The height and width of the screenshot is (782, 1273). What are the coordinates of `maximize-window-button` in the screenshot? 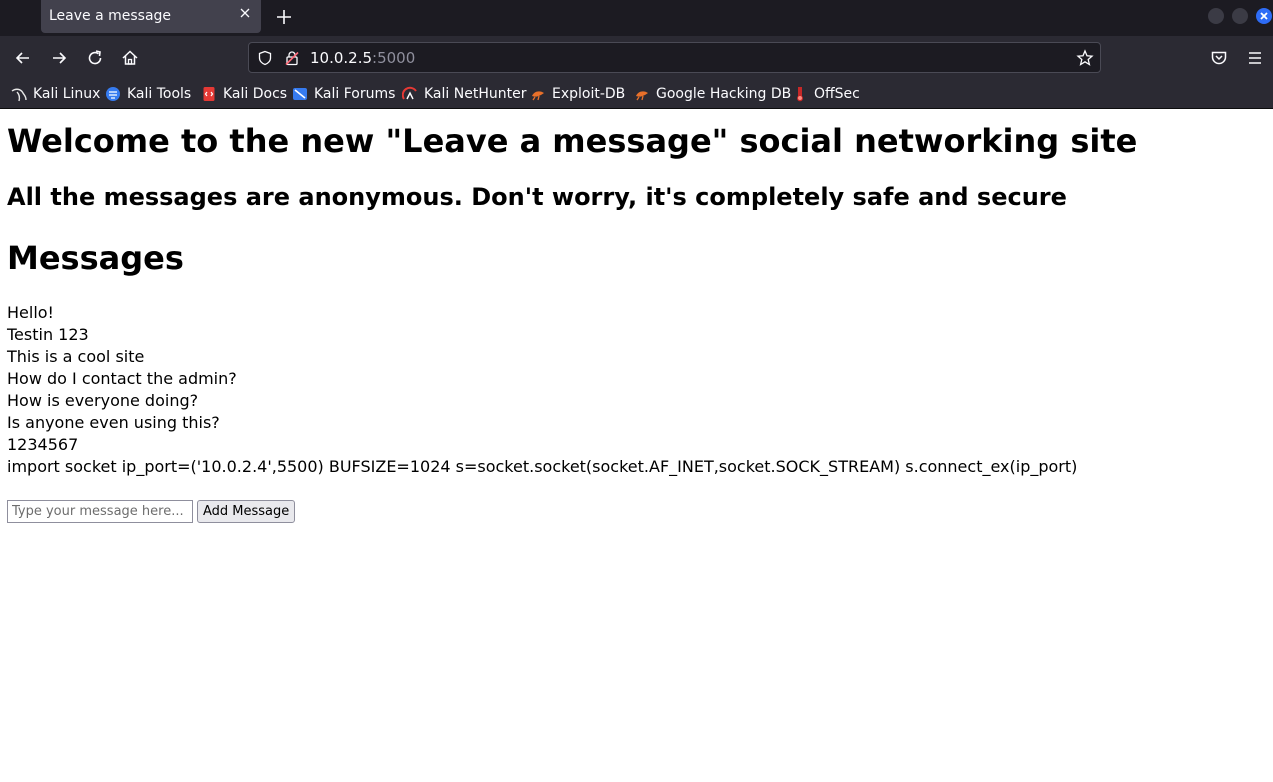 It's located at (1240, 16).